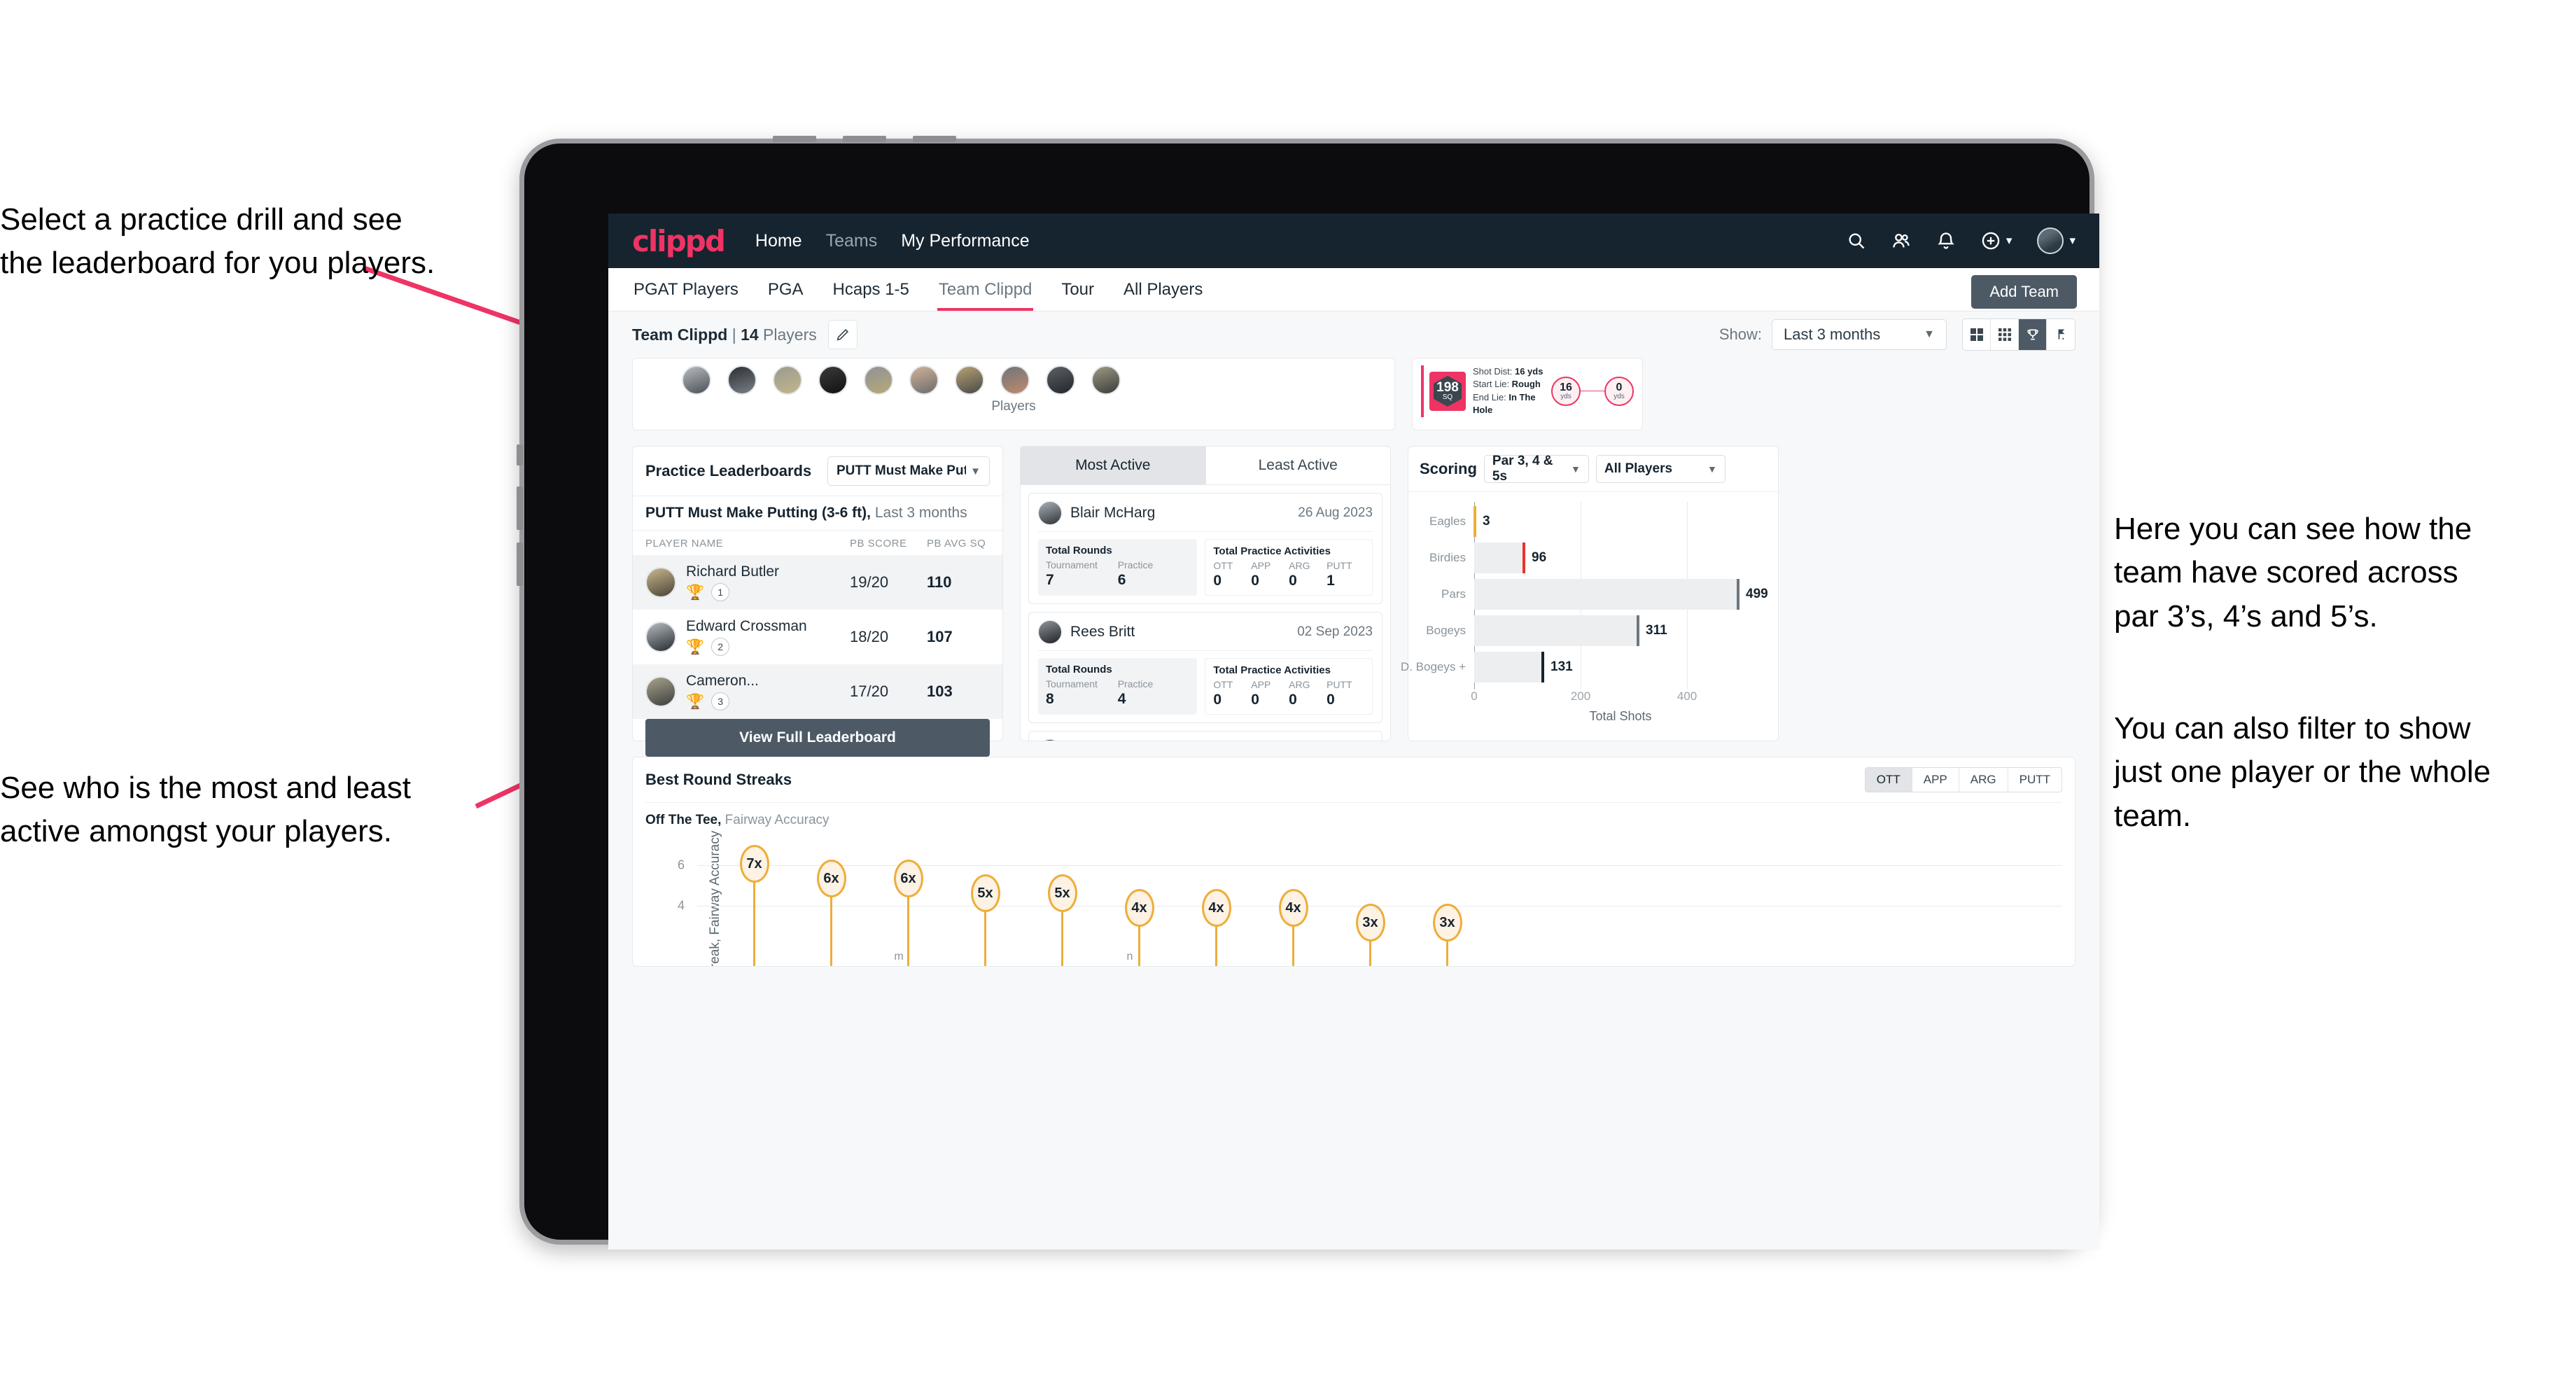 The image size is (2576, 1386). What do you see at coordinates (2072, 241) in the screenshot?
I see `chevron-down-icon-profile: ▾` at bounding box center [2072, 241].